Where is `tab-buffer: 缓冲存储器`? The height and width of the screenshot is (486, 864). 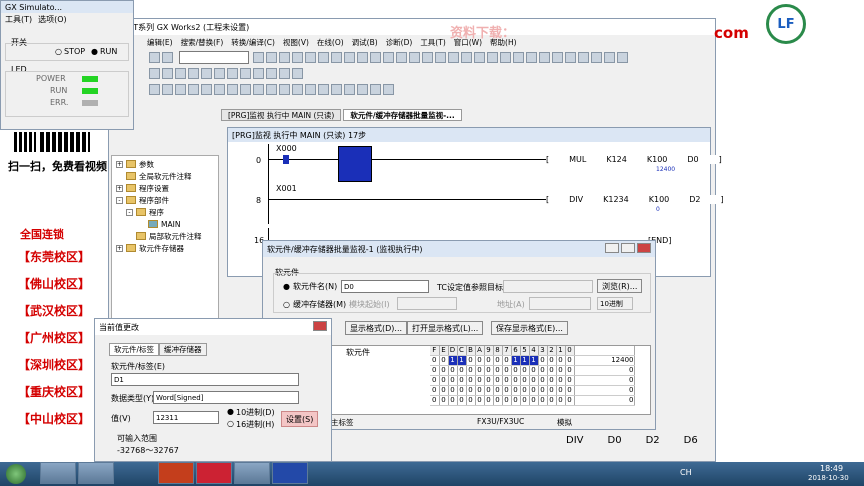
tab-buffer: 缓冲存储器 is located at coordinates (183, 349).